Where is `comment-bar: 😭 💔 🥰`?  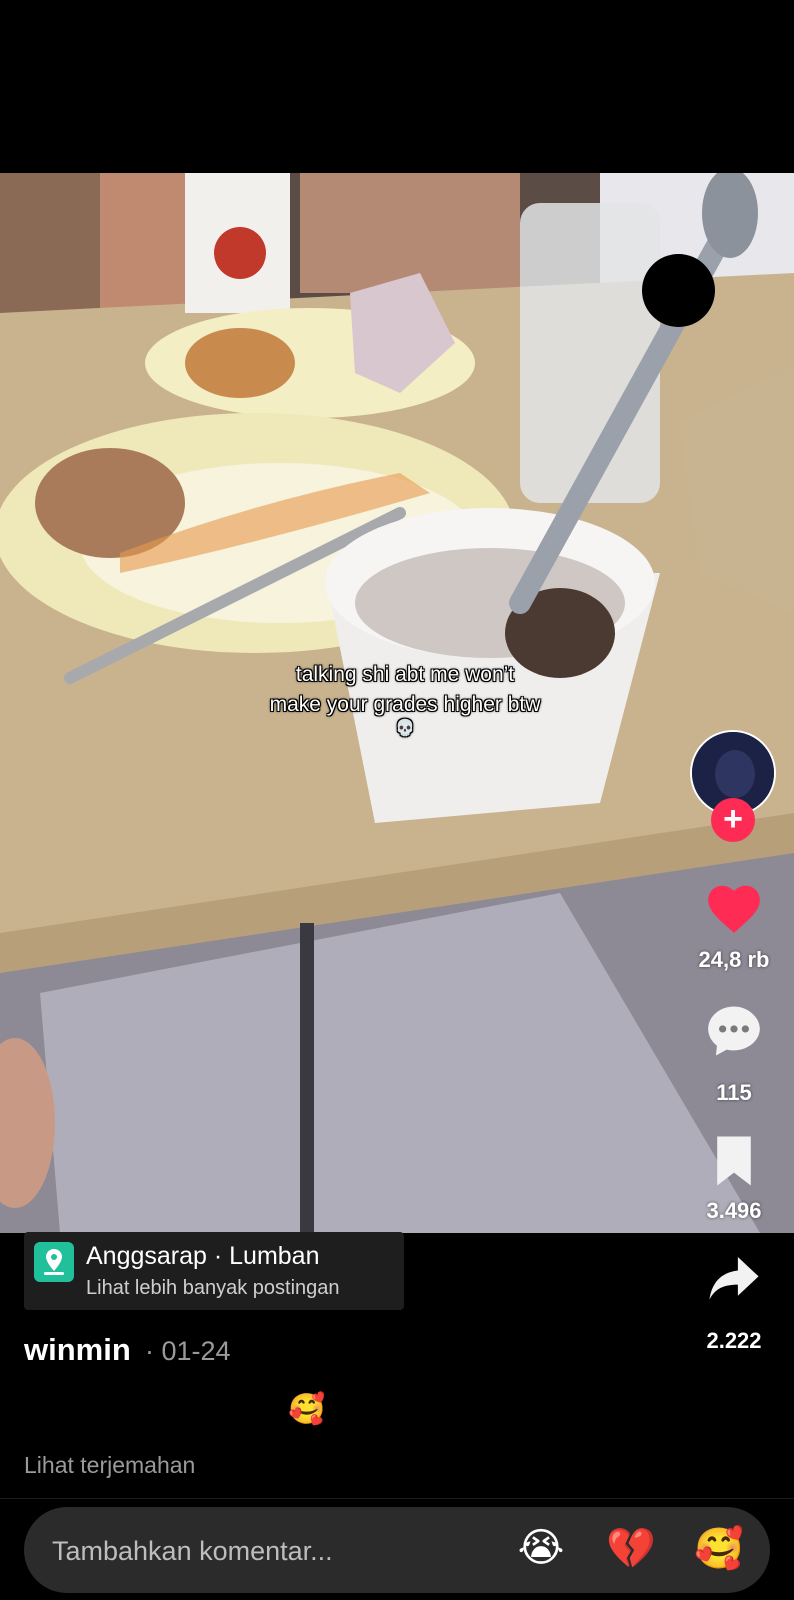
comment-bar: 😭 💔 🥰 is located at coordinates (397, 1550).